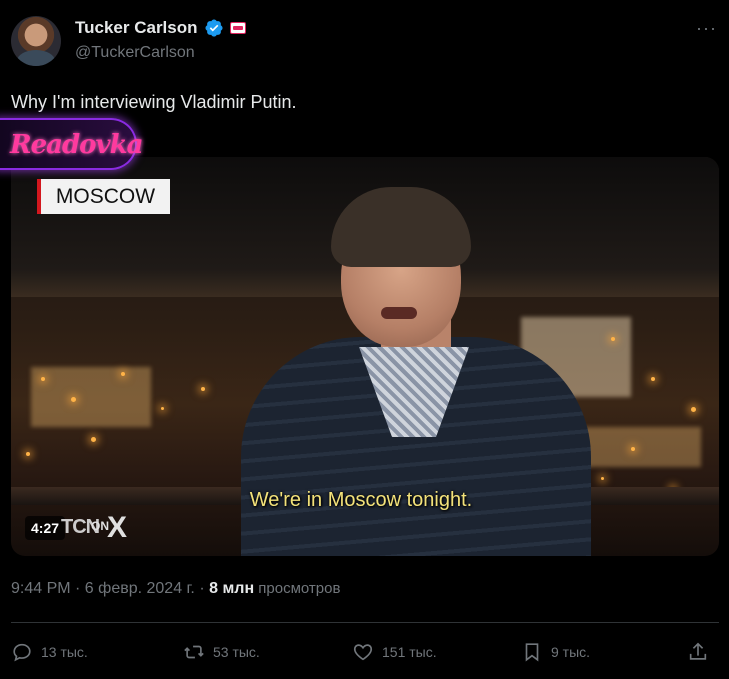  What do you see at coordinates (361, 500) in the screenshot?
I see `video-subtitle: We're in Moscow tonight.` at bounding box center [361, 500].